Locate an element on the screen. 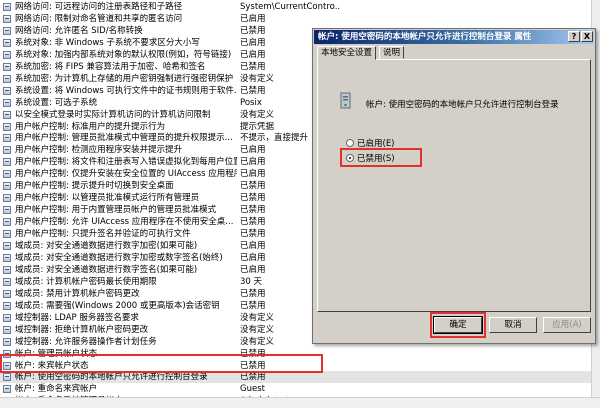 The image size is (600, 408). policy-name: 域成员: 对安全通道数据进行数字加密(如果可能) is located at coordinates (106, 246).